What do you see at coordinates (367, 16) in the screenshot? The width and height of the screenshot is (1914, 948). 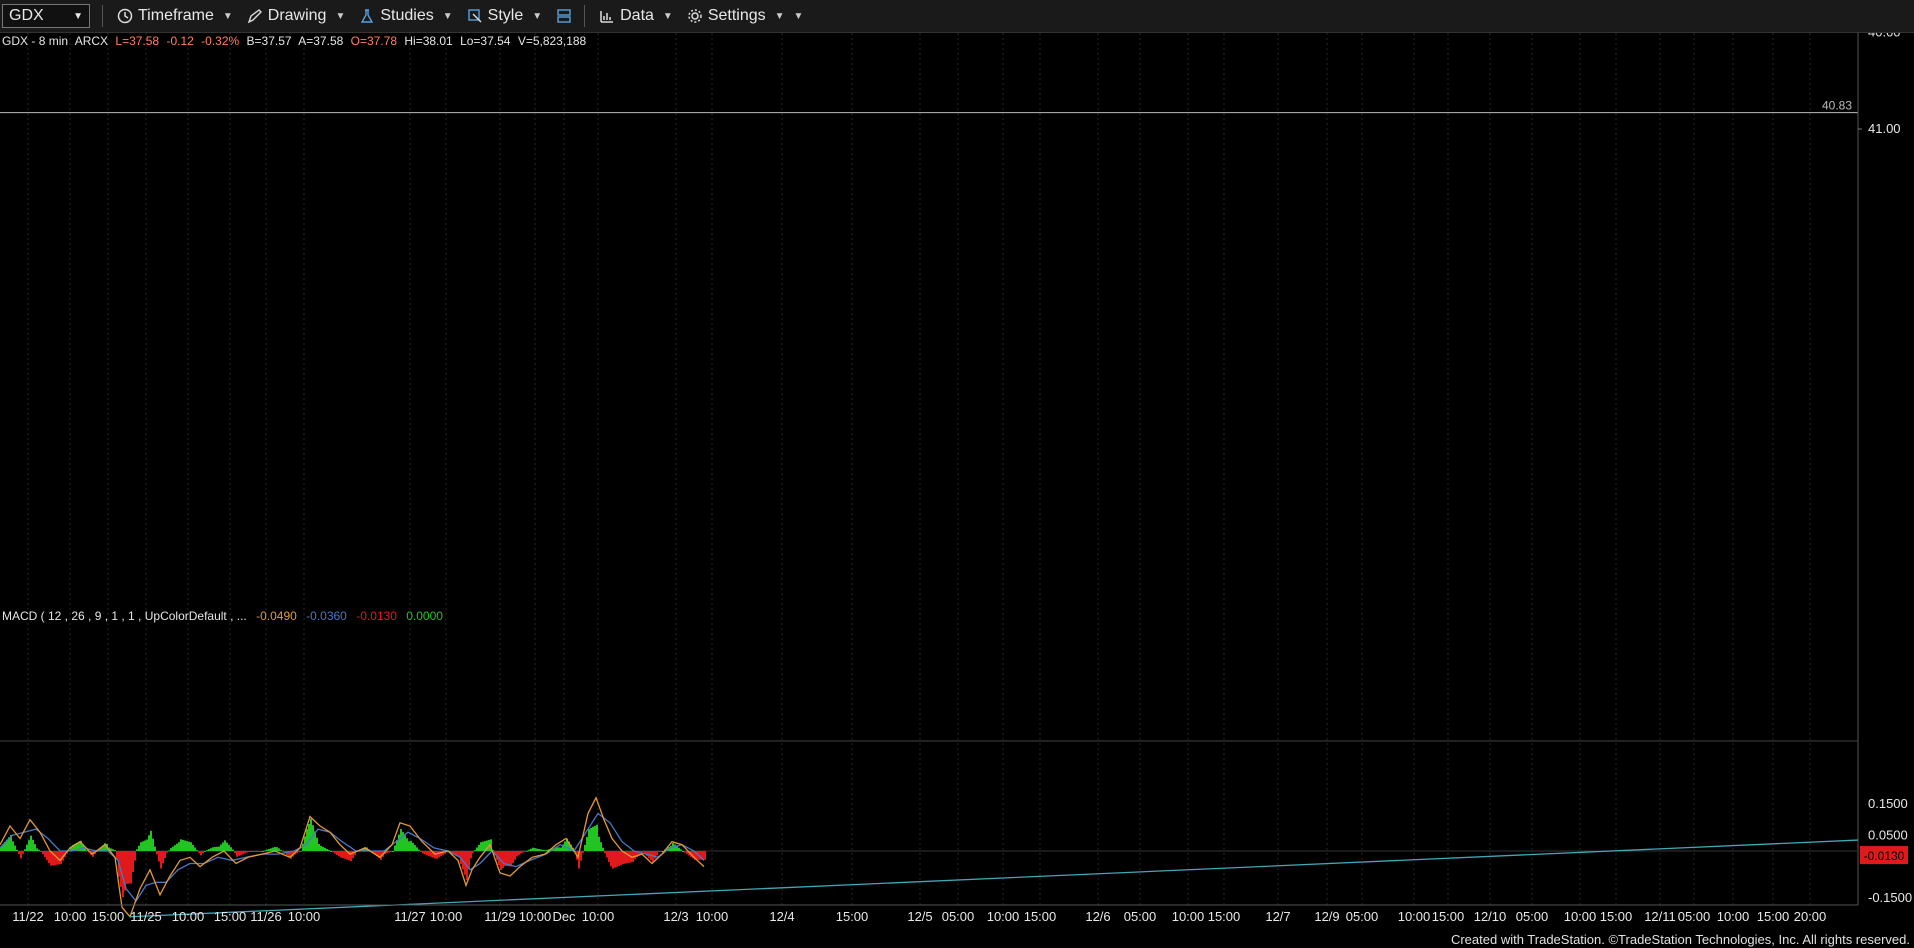 I see `flask-icon` at bounding box center [367, 16].